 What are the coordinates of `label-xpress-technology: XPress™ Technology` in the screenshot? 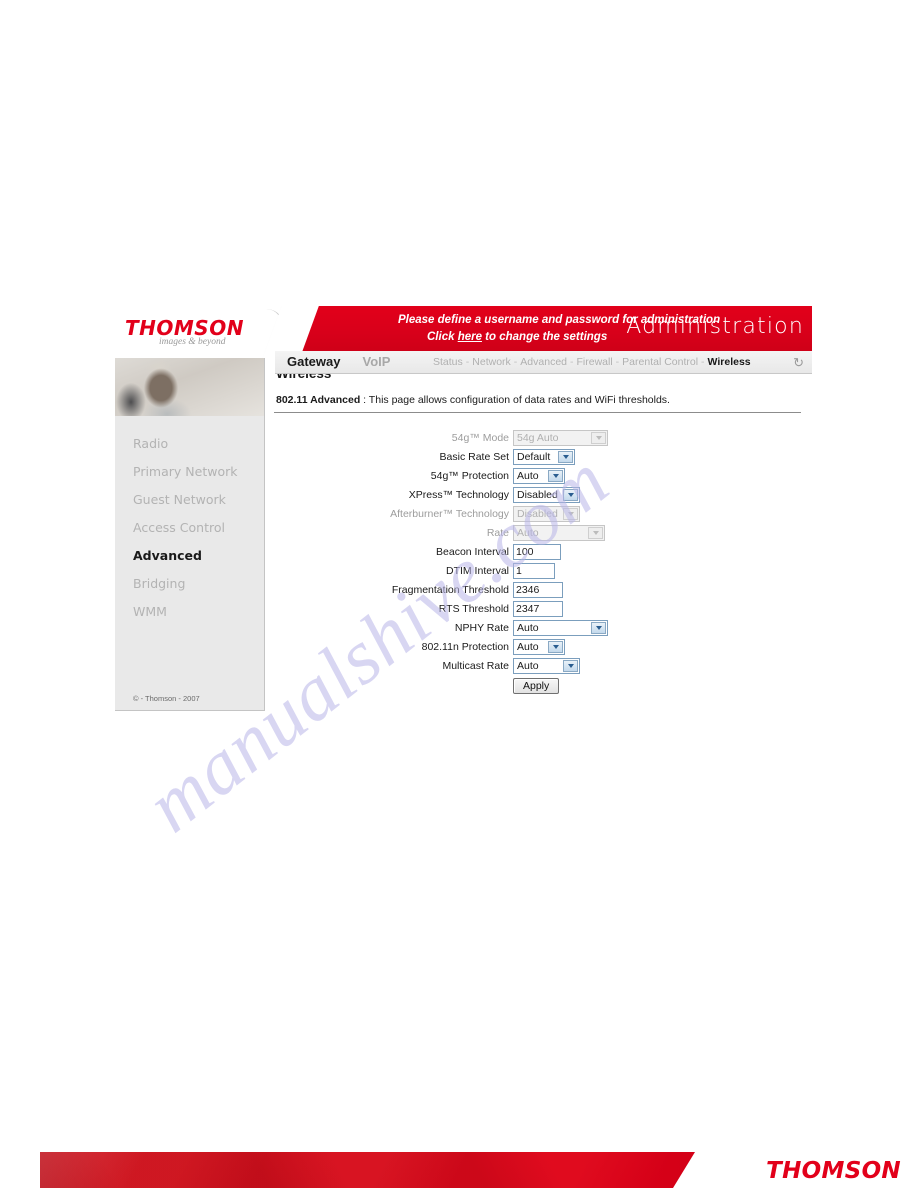 It's located at (458, 494).